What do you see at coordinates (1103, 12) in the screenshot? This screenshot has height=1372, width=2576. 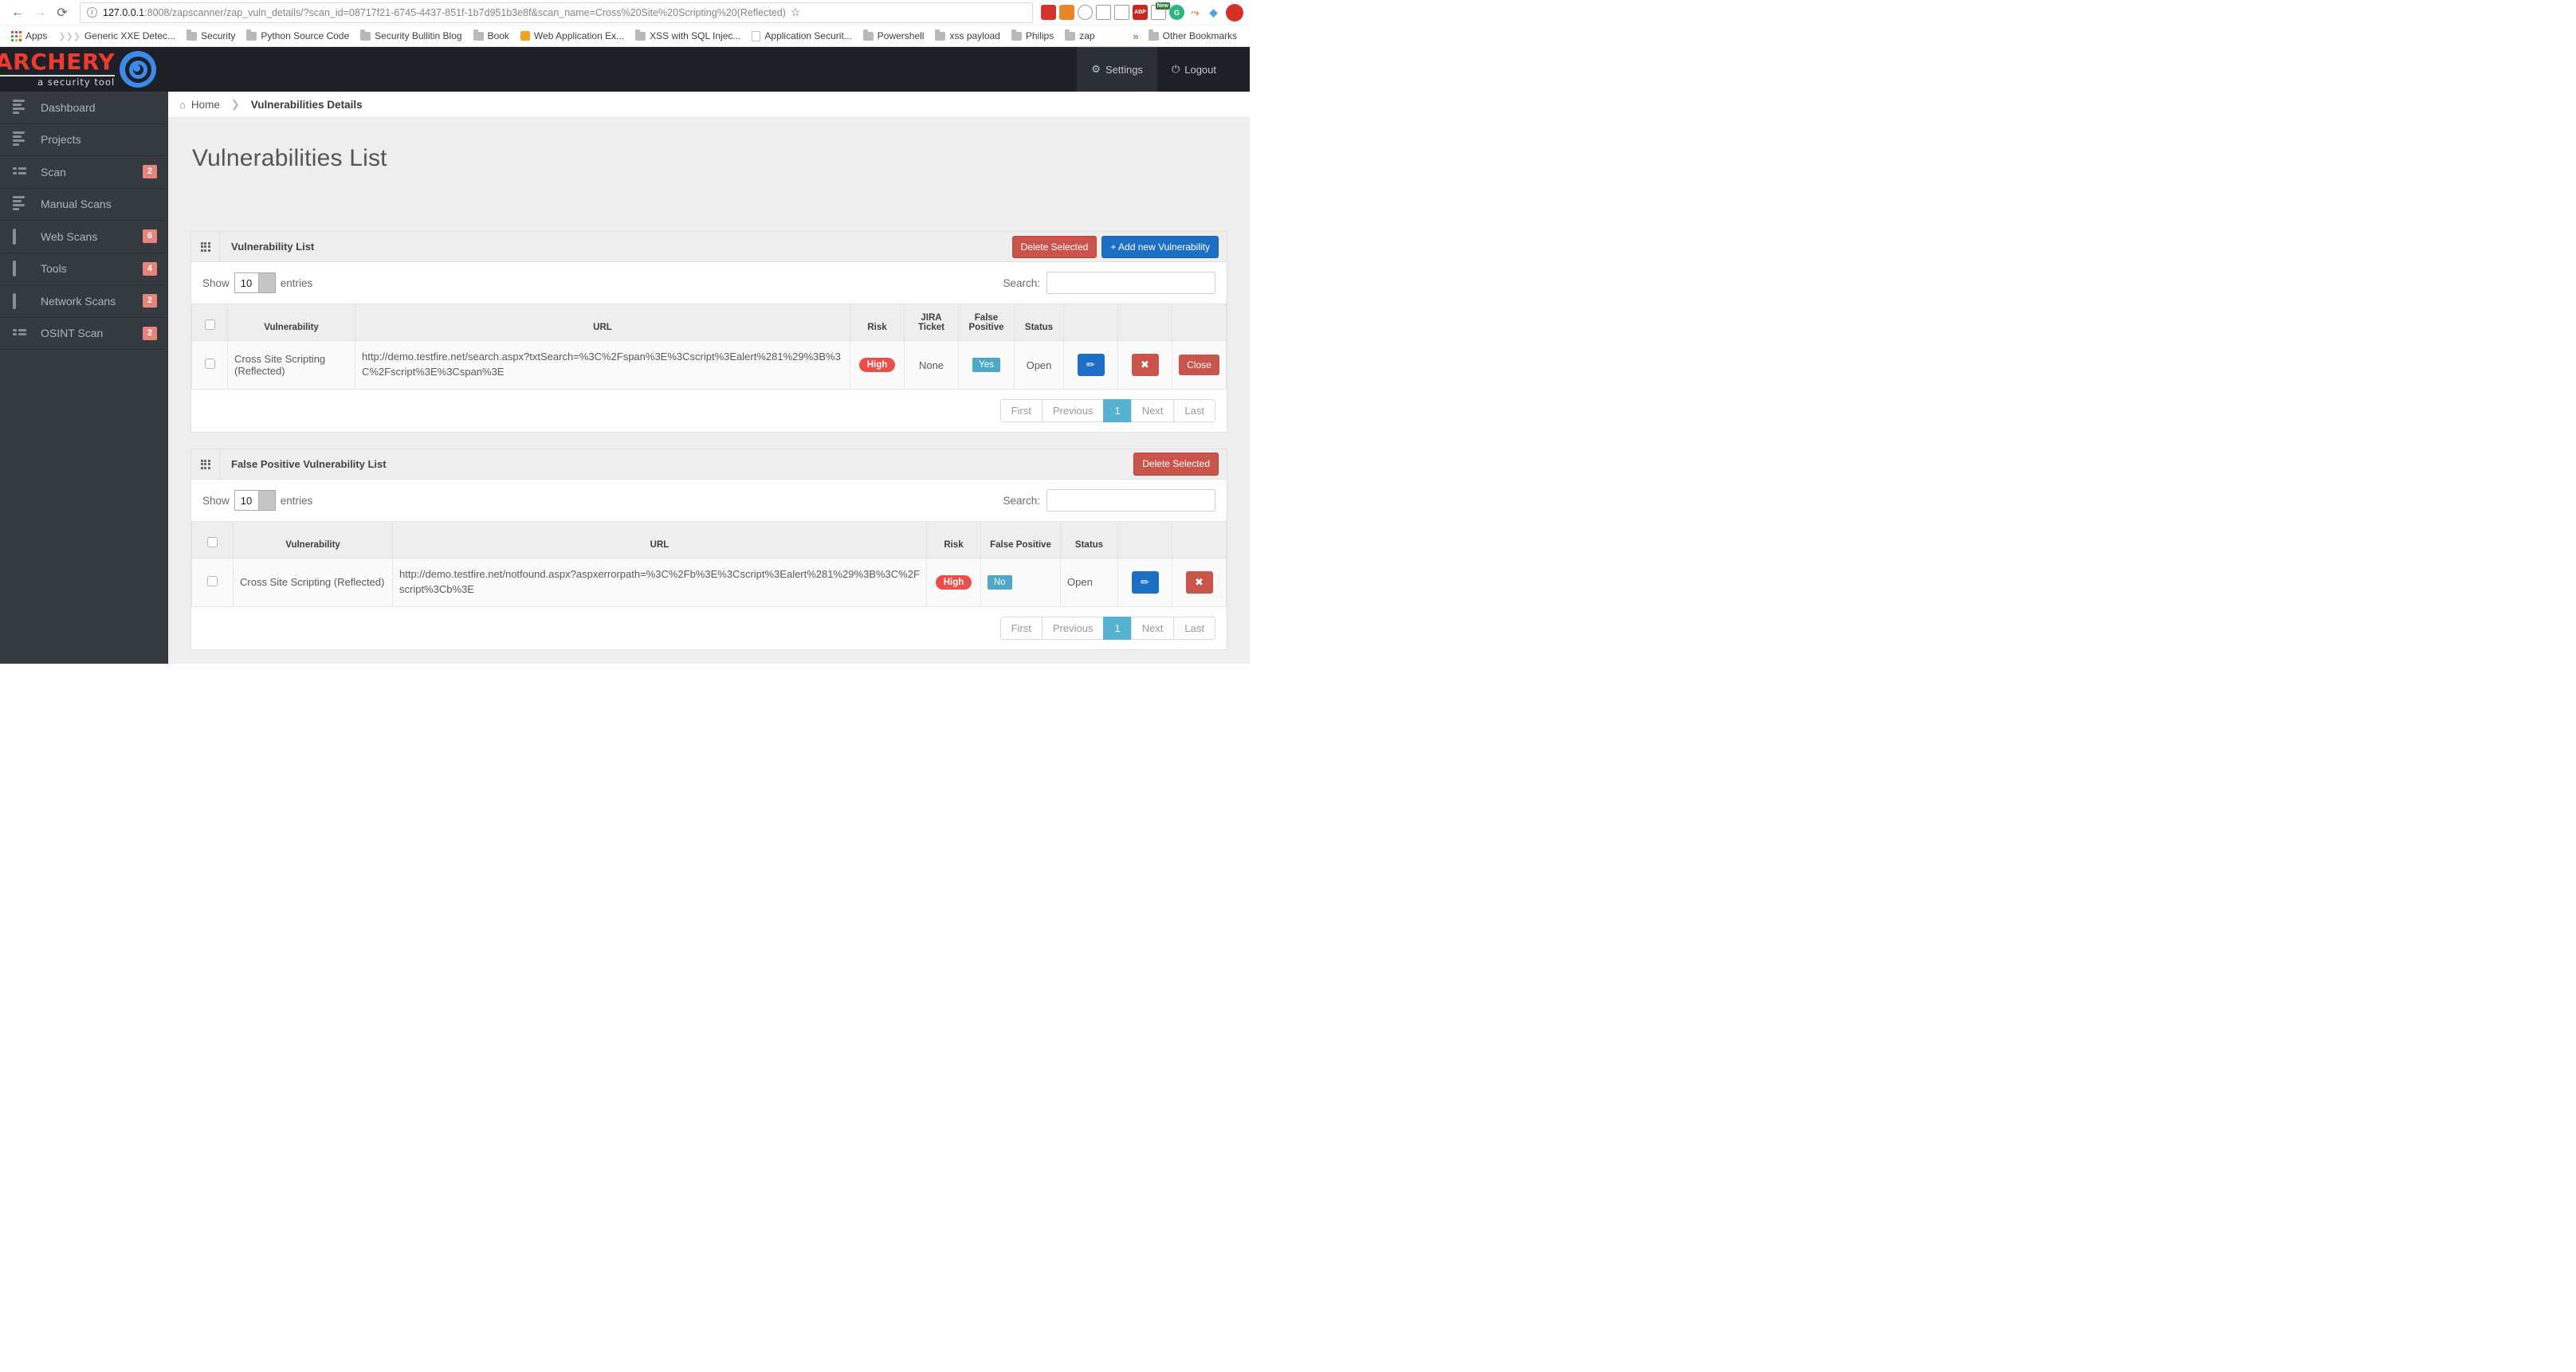 I see `window-extension-icon` at bounding box center [1103, 12].